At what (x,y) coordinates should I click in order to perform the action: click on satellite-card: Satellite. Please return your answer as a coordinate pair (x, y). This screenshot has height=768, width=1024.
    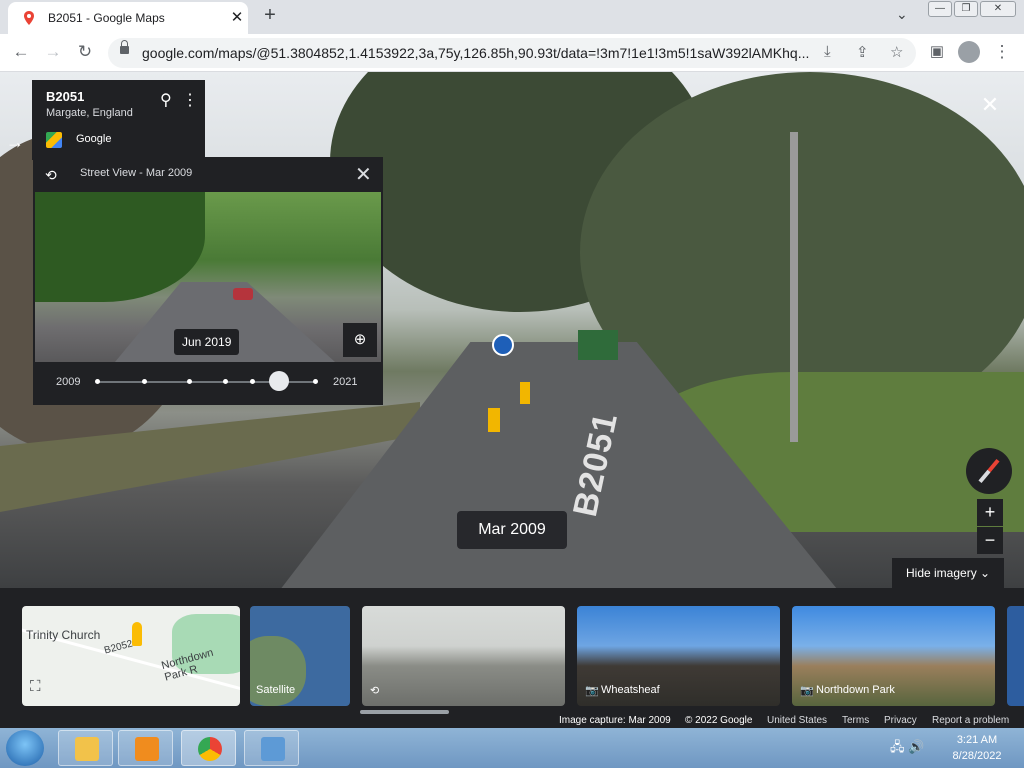
    Looking at the image, I should click on (300, 656).